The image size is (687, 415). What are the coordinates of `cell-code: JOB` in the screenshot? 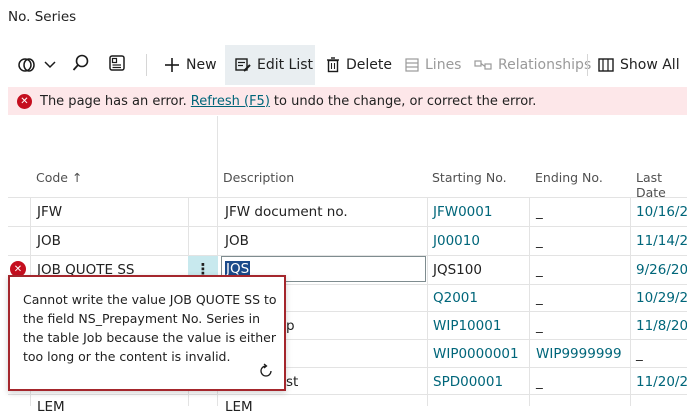 It's located at (49, 241).